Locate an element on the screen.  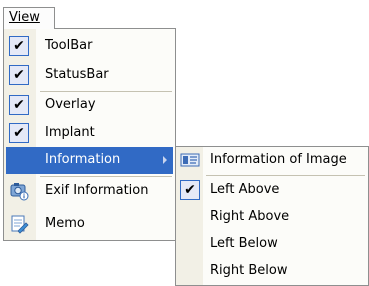
menu-item-exif-information: Exif Information is located at coordinates (89, 191).